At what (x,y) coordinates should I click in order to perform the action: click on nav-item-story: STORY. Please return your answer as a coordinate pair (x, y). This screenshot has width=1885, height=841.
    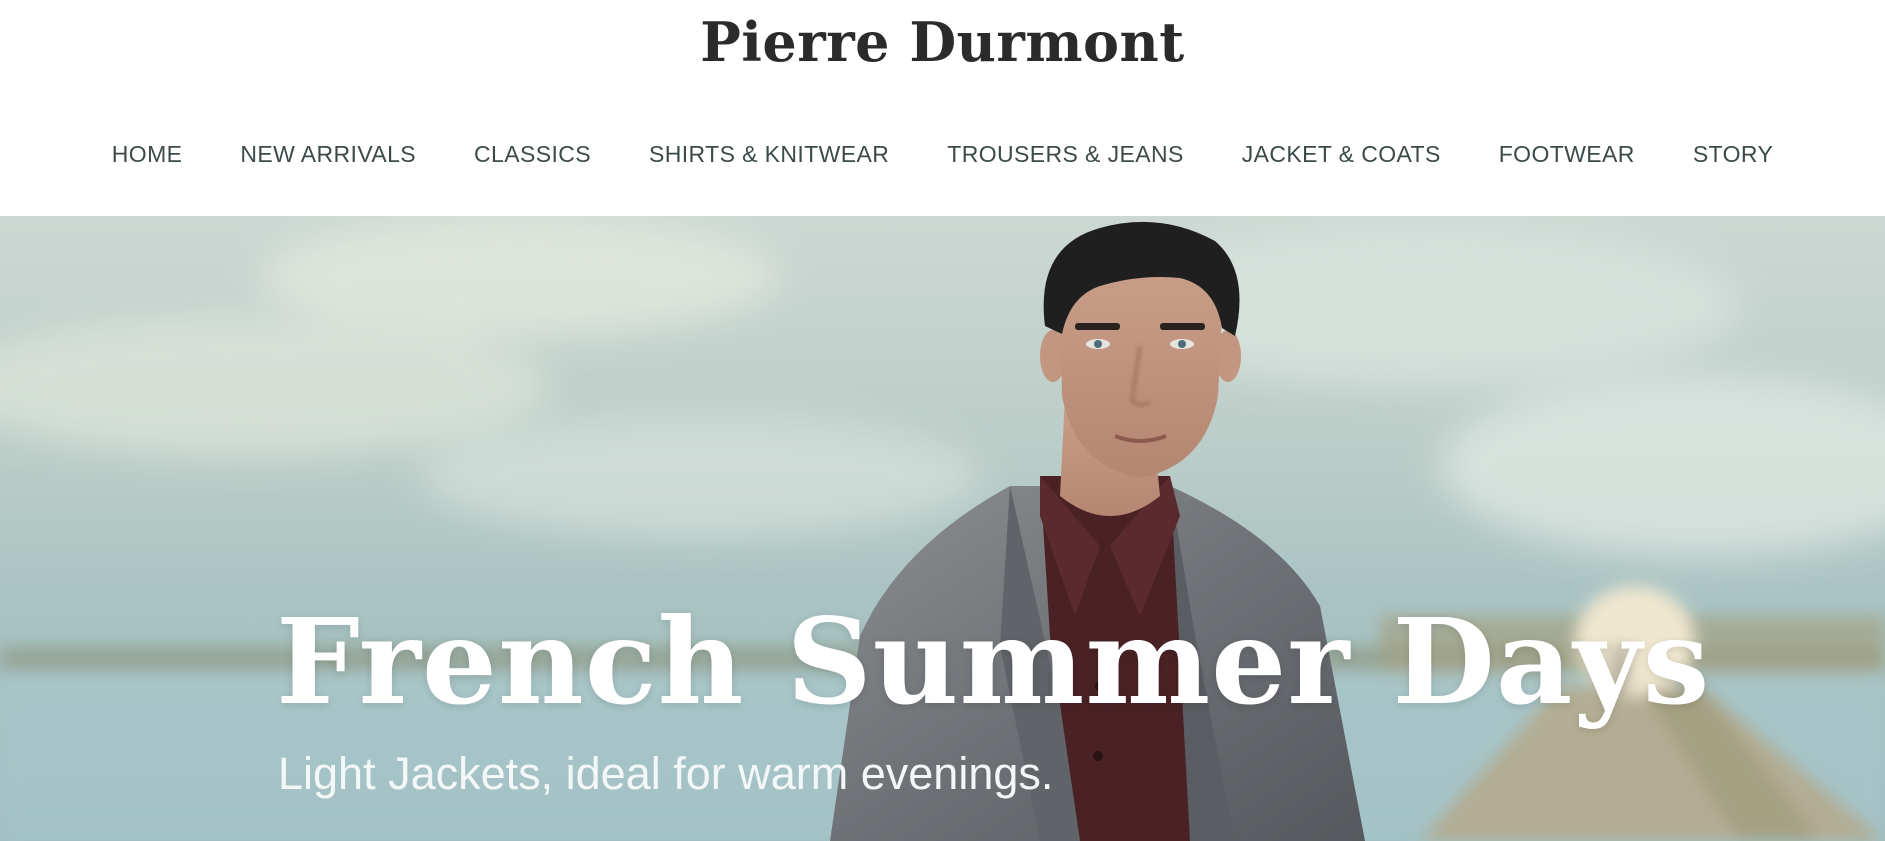
    Looking at the image, I should click on (1733, 154).